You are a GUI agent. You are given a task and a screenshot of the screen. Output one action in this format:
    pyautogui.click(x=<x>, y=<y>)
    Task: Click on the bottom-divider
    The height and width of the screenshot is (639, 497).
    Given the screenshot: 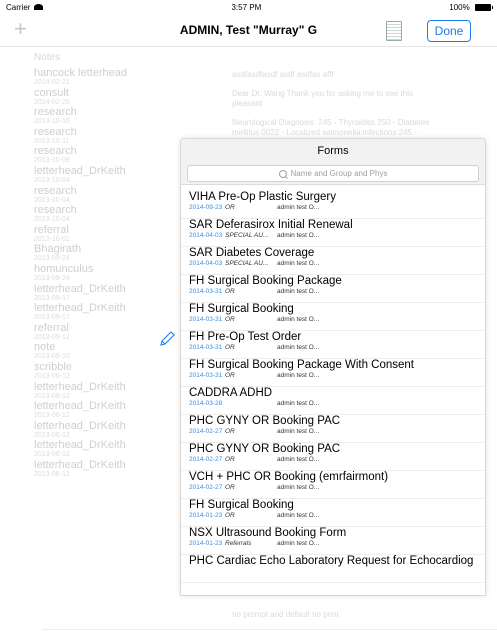 What is the action you would take?
    pyautogui.click(x=269, y=629)
    